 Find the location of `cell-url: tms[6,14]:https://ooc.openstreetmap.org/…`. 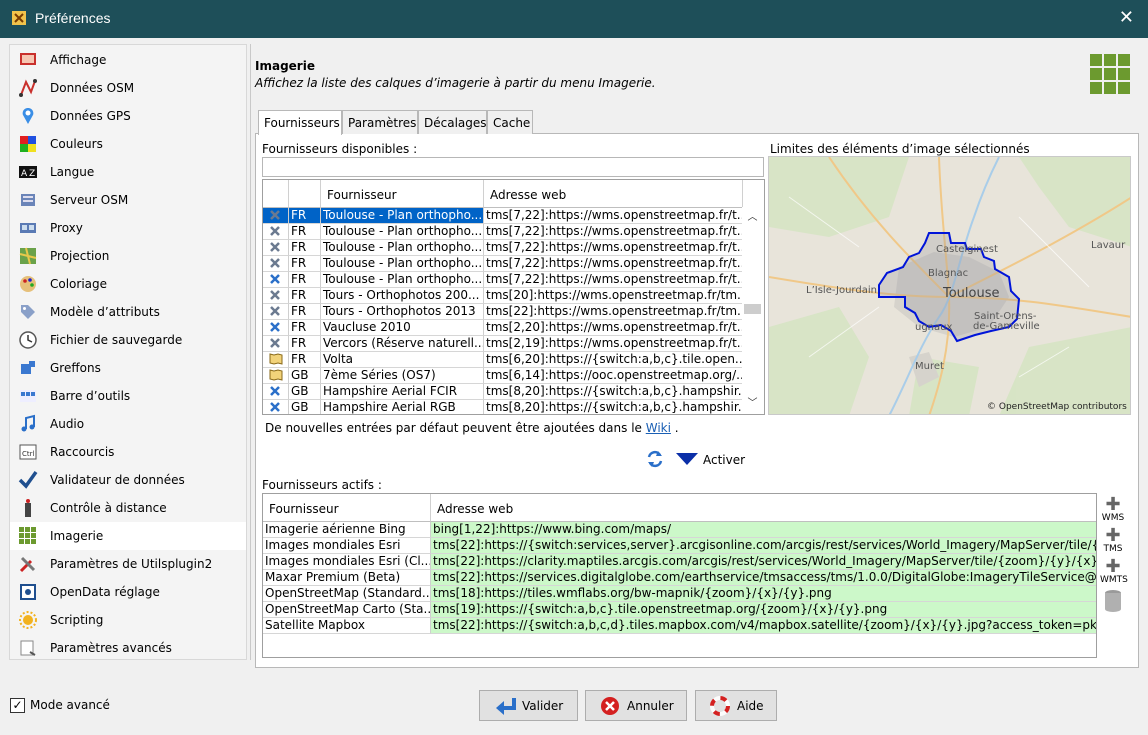

cell-url: tms[6,14]:https://ooc.openstreetmap.org/… is located at coordinates (613, 376).